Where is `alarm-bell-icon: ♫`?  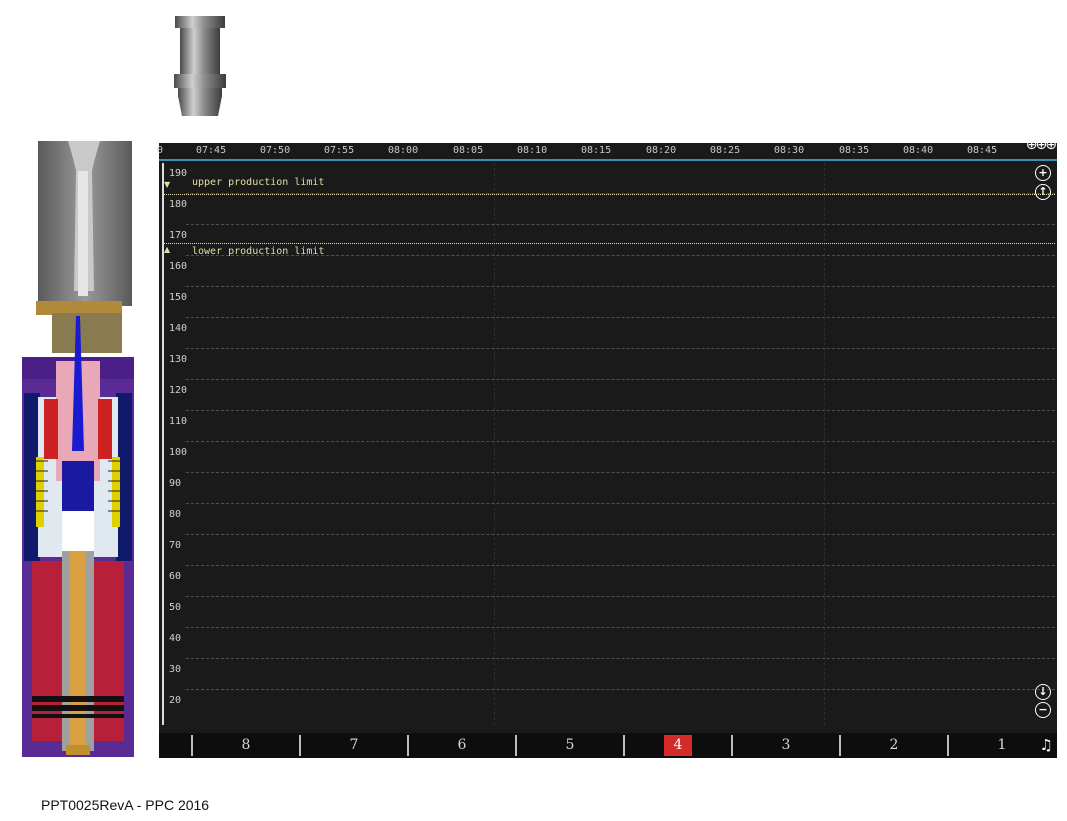 alarm-bell-icon: ♫ is located at coordinates (1046, 745).